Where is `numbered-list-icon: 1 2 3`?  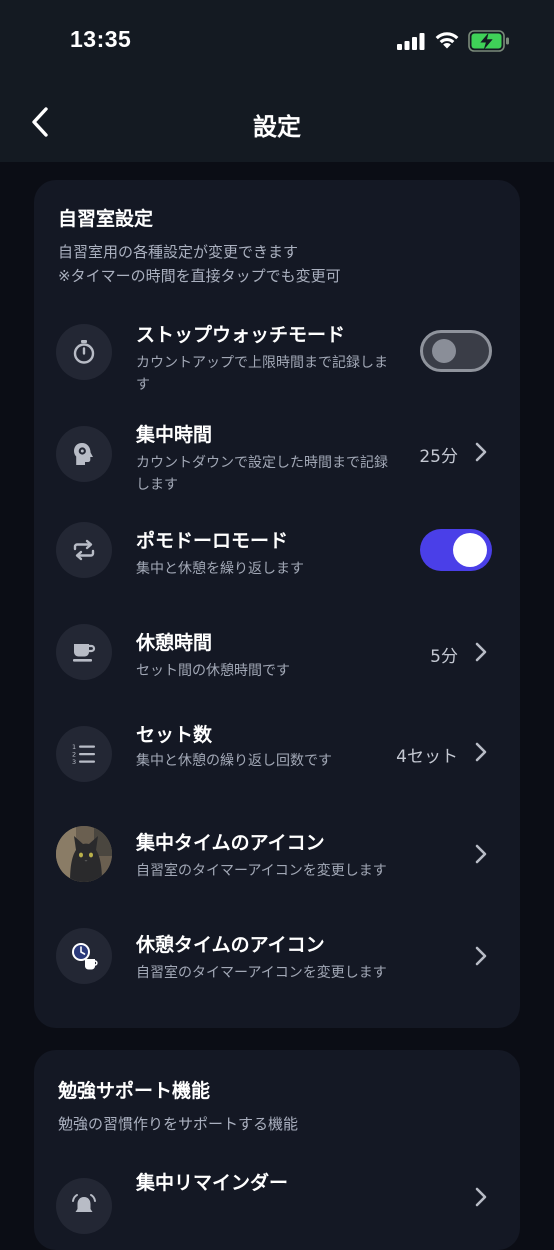
numbered-list-icon: 1 2 3 is located at coordinates (84, 754).